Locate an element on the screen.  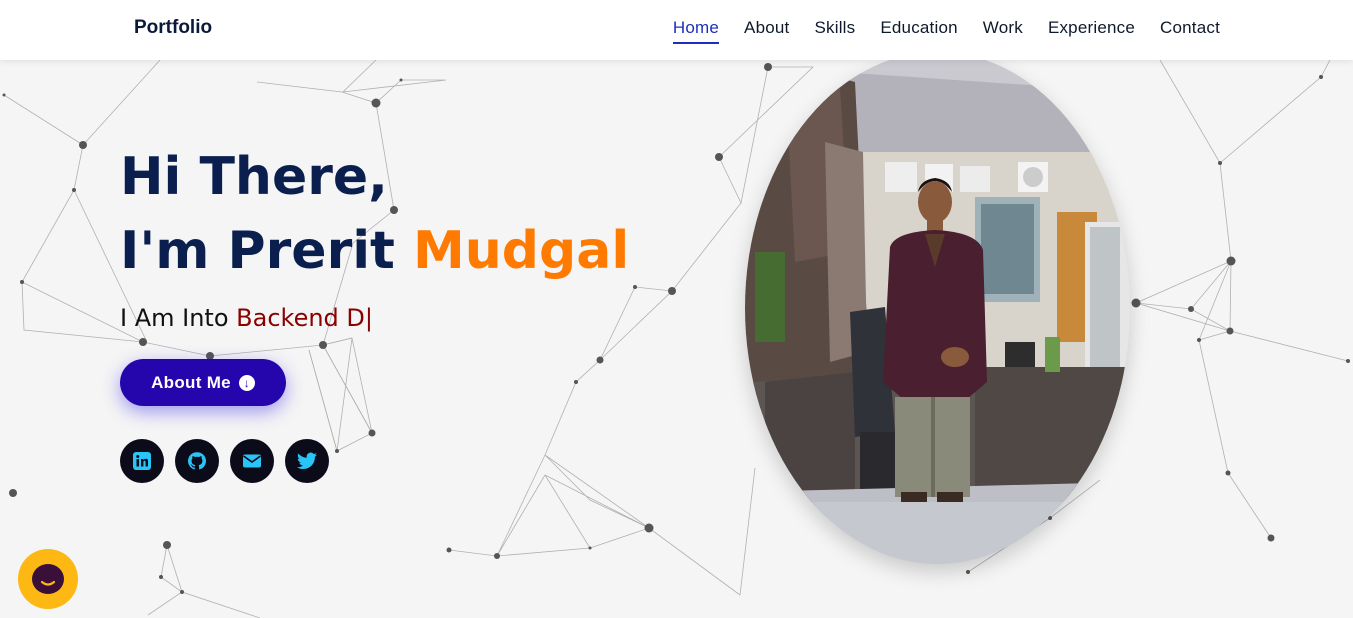
linkedin-icon is located at coordinates (142, 461).